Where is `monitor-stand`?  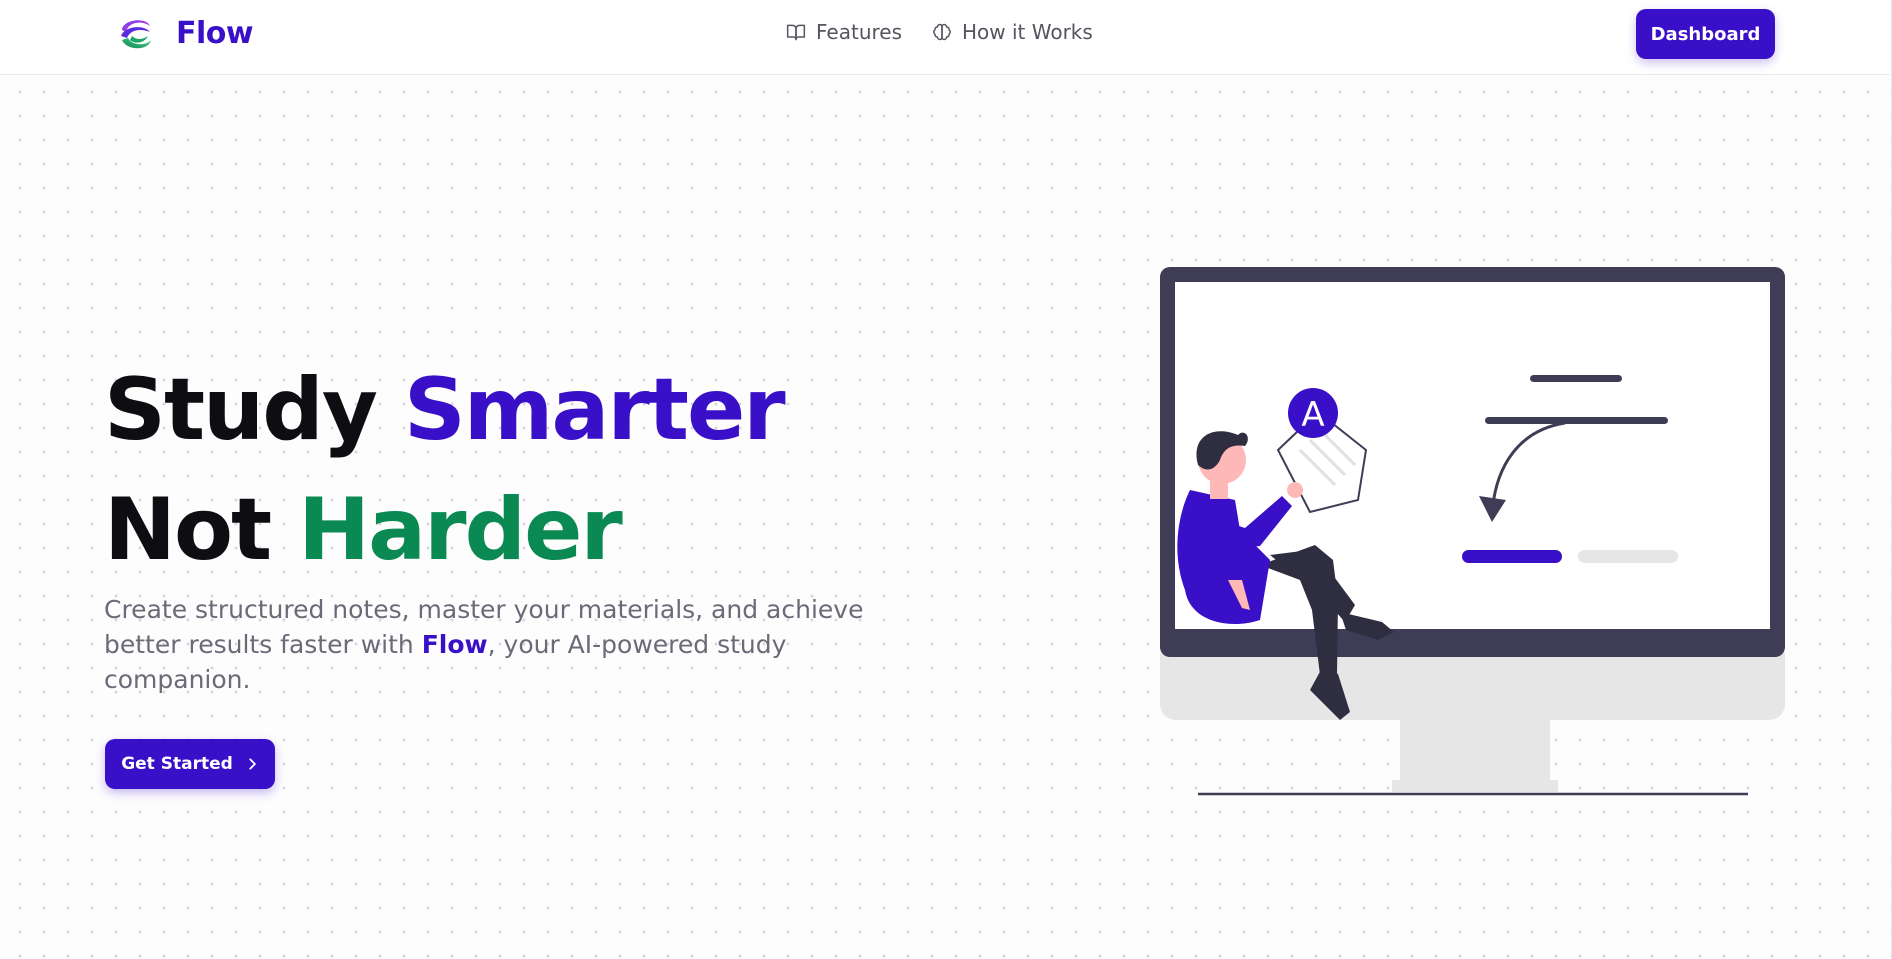
monitor-stand is located at coordinates (1475, 745).